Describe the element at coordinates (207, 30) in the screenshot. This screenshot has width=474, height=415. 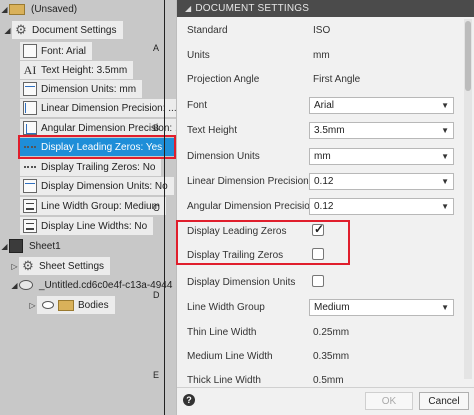
I see `standard-label: Standard` at that location.